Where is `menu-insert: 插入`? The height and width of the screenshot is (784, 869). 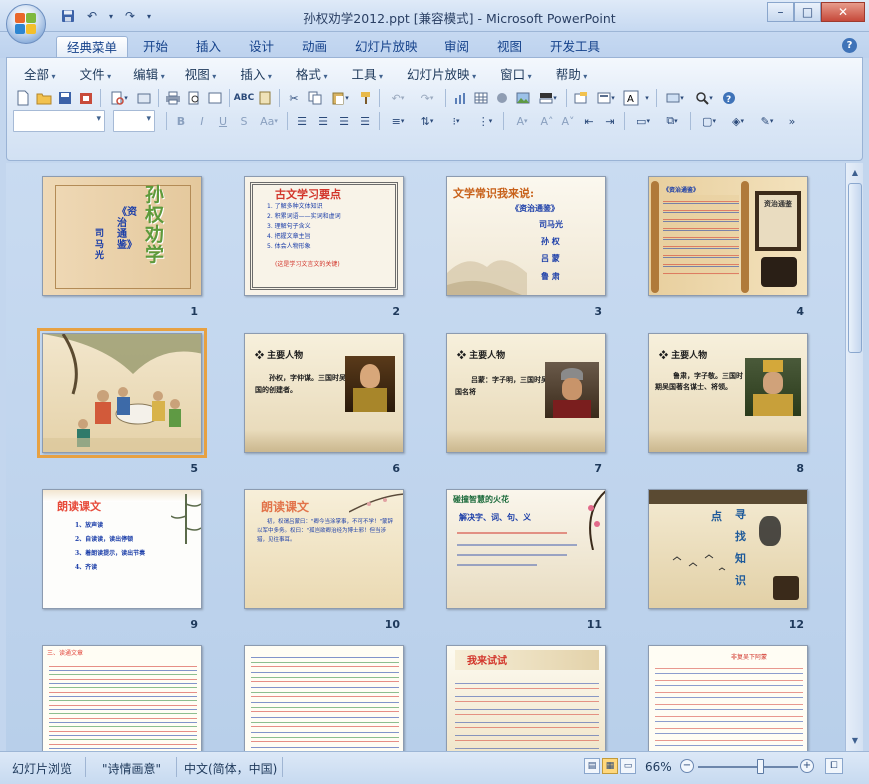 menu-insert: 插入 is located at coordinates (256, 75).